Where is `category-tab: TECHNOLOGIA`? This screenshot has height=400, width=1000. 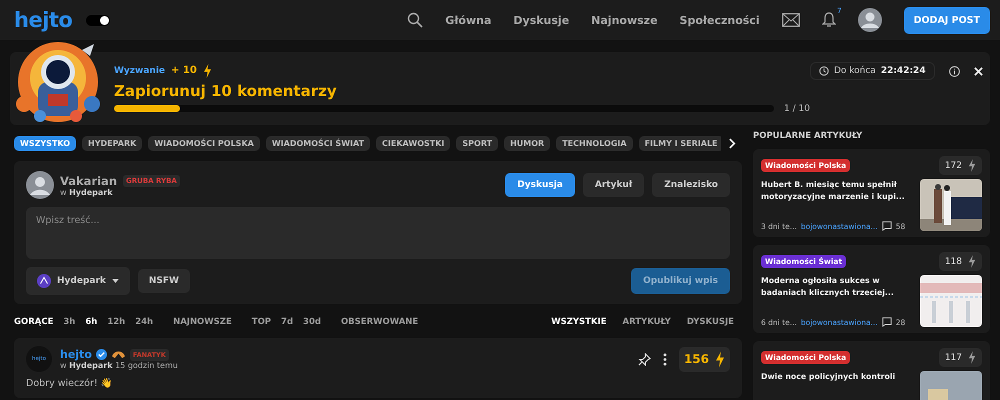
category-tab: TECHNOLOGIA is located at coordinates (594, 143).